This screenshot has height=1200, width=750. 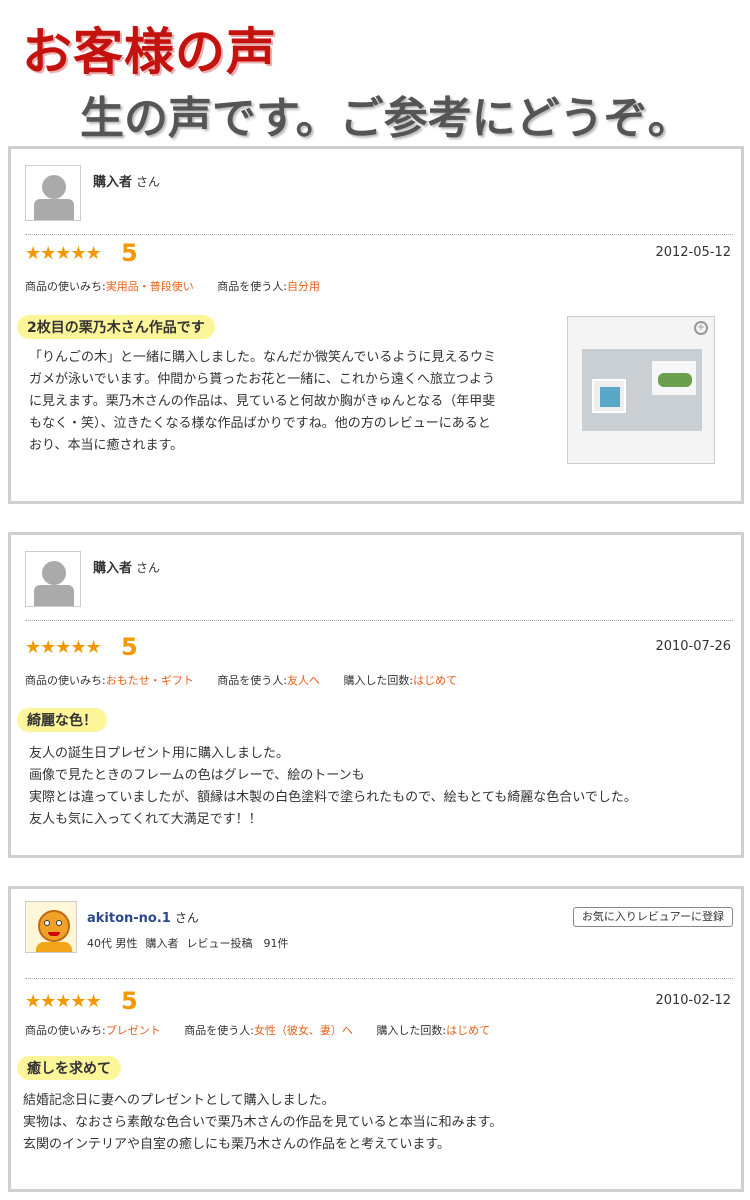 What do you see at coordinates (260, 423) in the screenshot?
I see `review-body-line: もなく・笑）、泣きたくなる様な作品ばかりですね。他の方のレビューにあると` at bounding box center [260, 423].